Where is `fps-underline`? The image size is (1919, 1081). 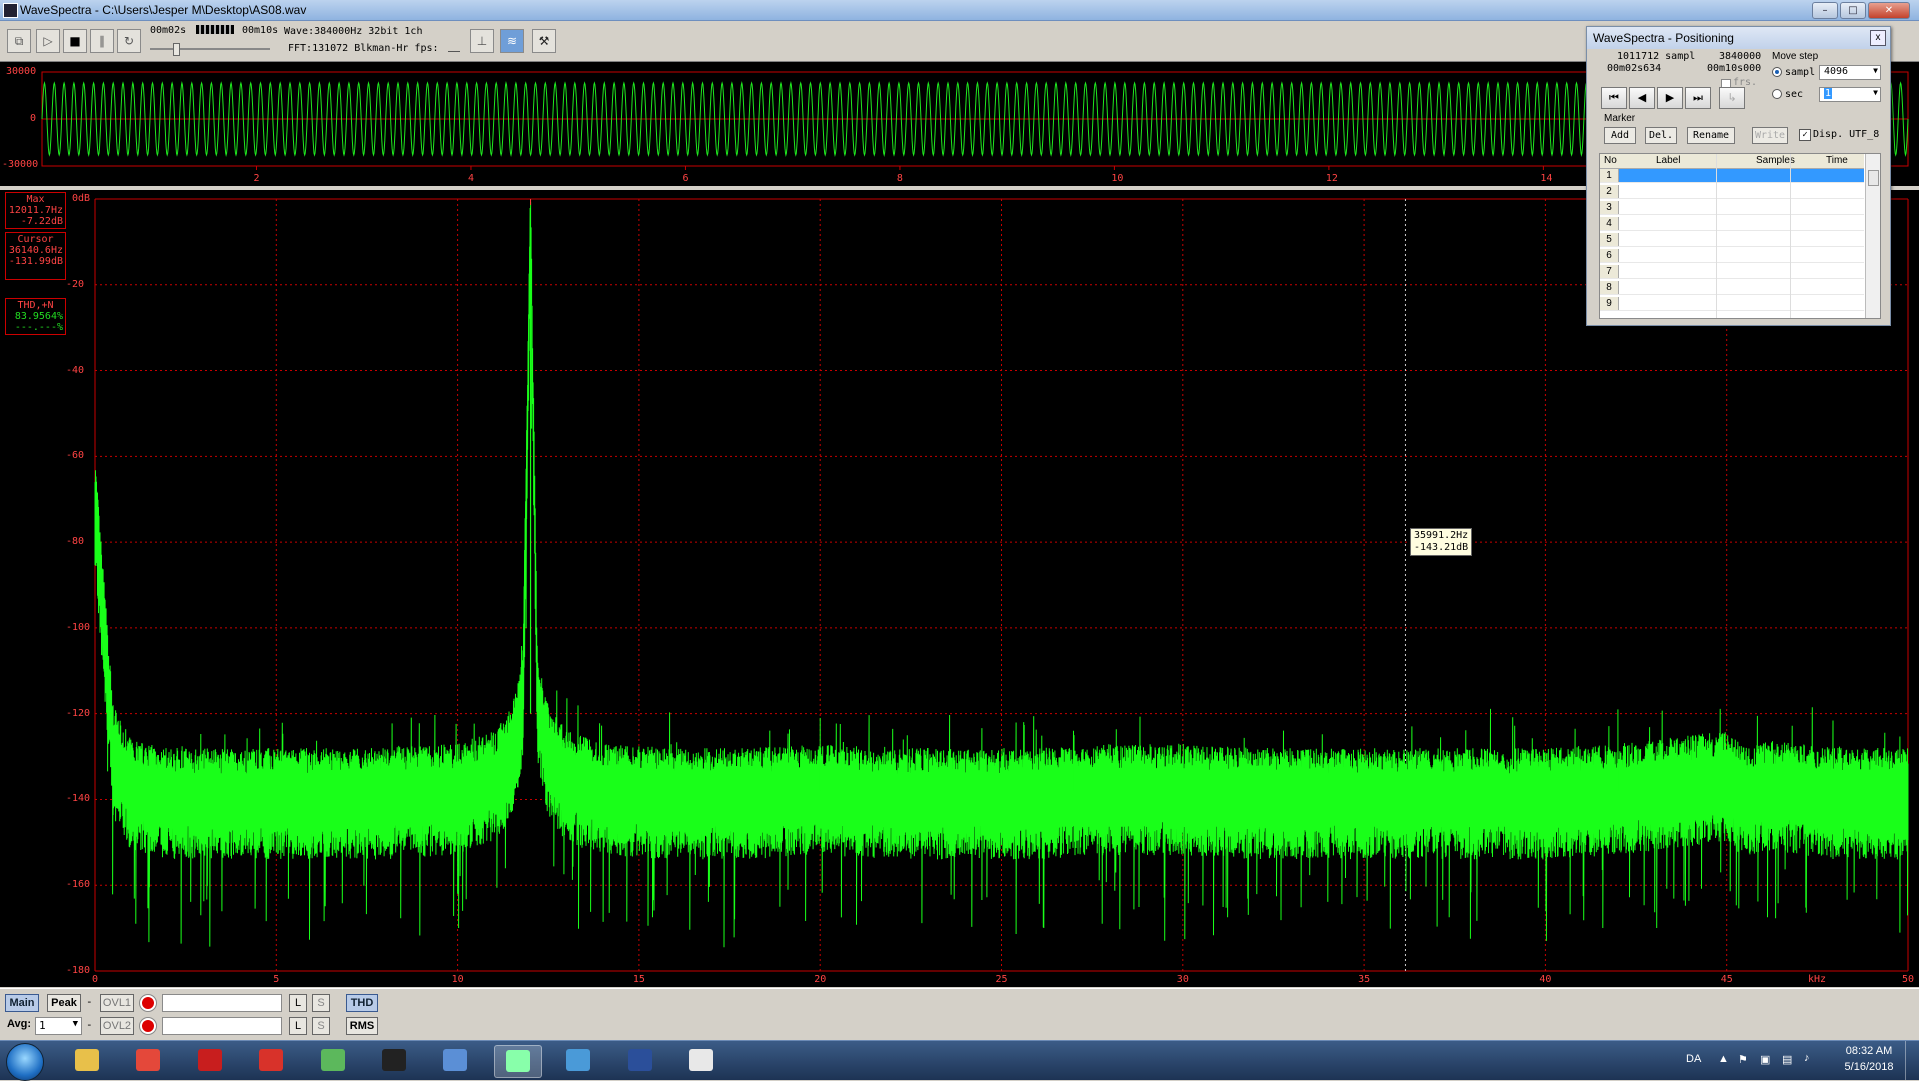 fps-underline is located at coordinates (454, 51).